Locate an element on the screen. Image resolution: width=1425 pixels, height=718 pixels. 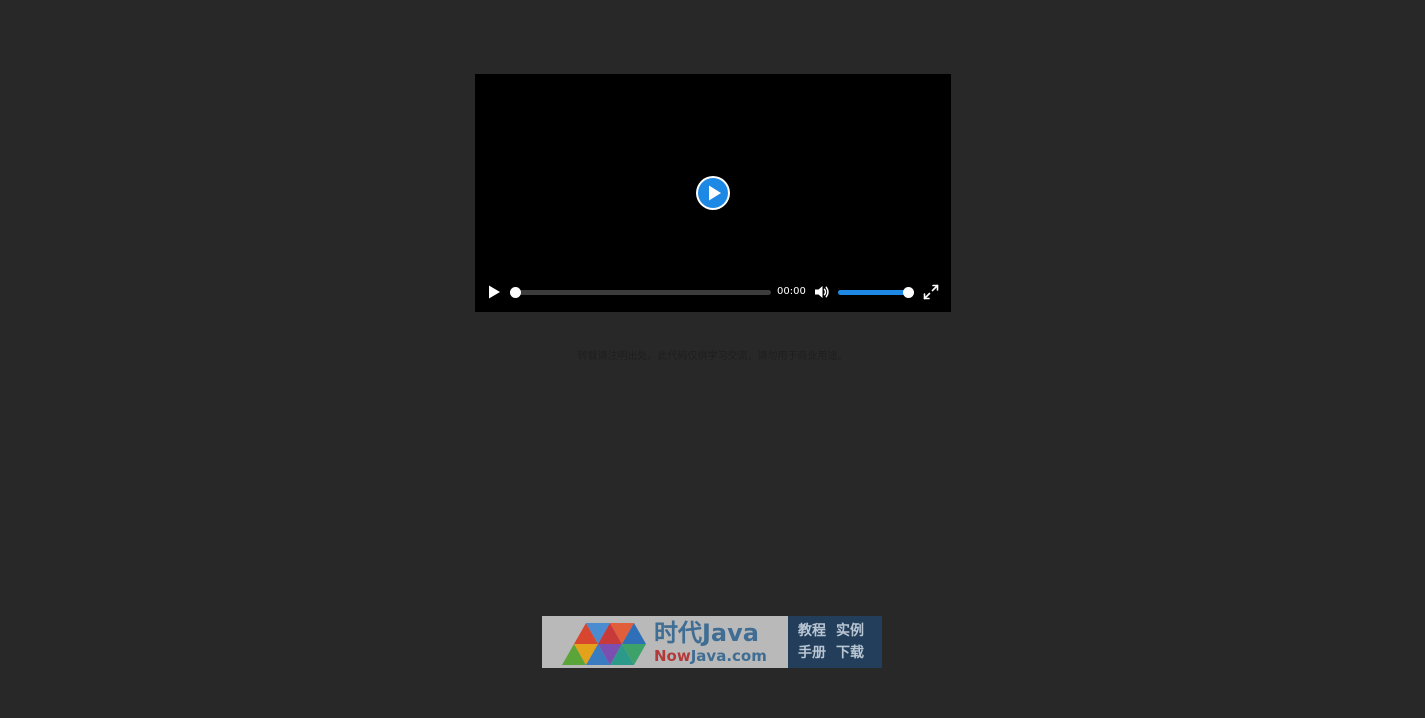
volume-slider-thumb is located at coordinates (908, 292).